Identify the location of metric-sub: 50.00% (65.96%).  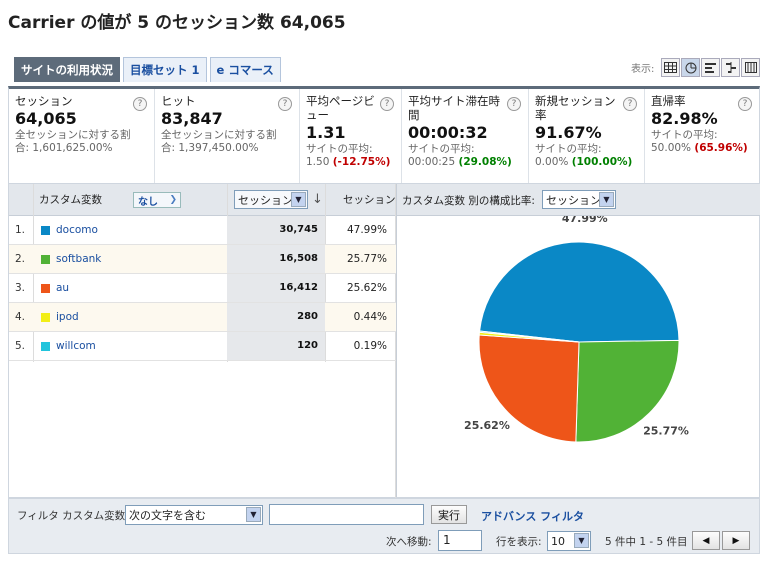
(702, 148).